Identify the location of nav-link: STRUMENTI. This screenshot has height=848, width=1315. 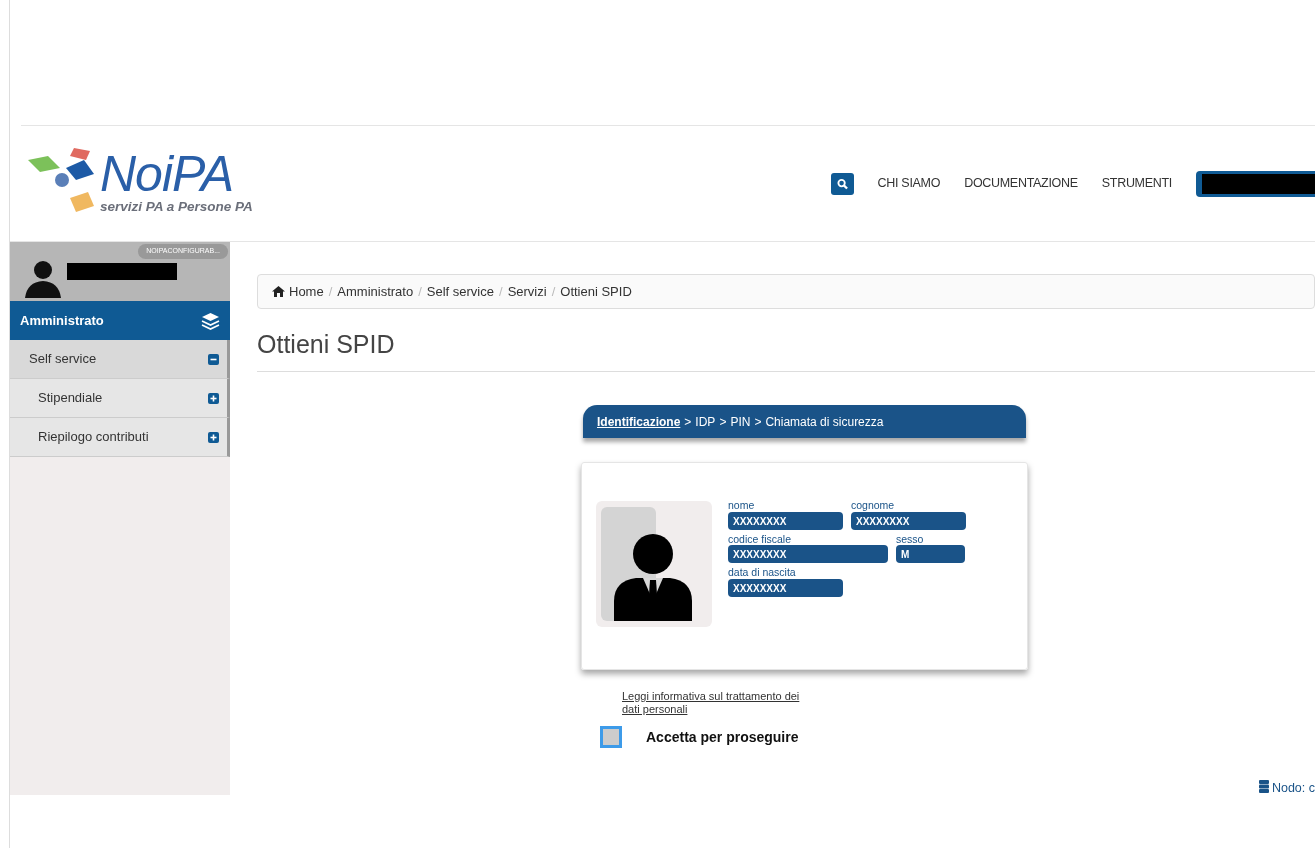
(1136, 183).